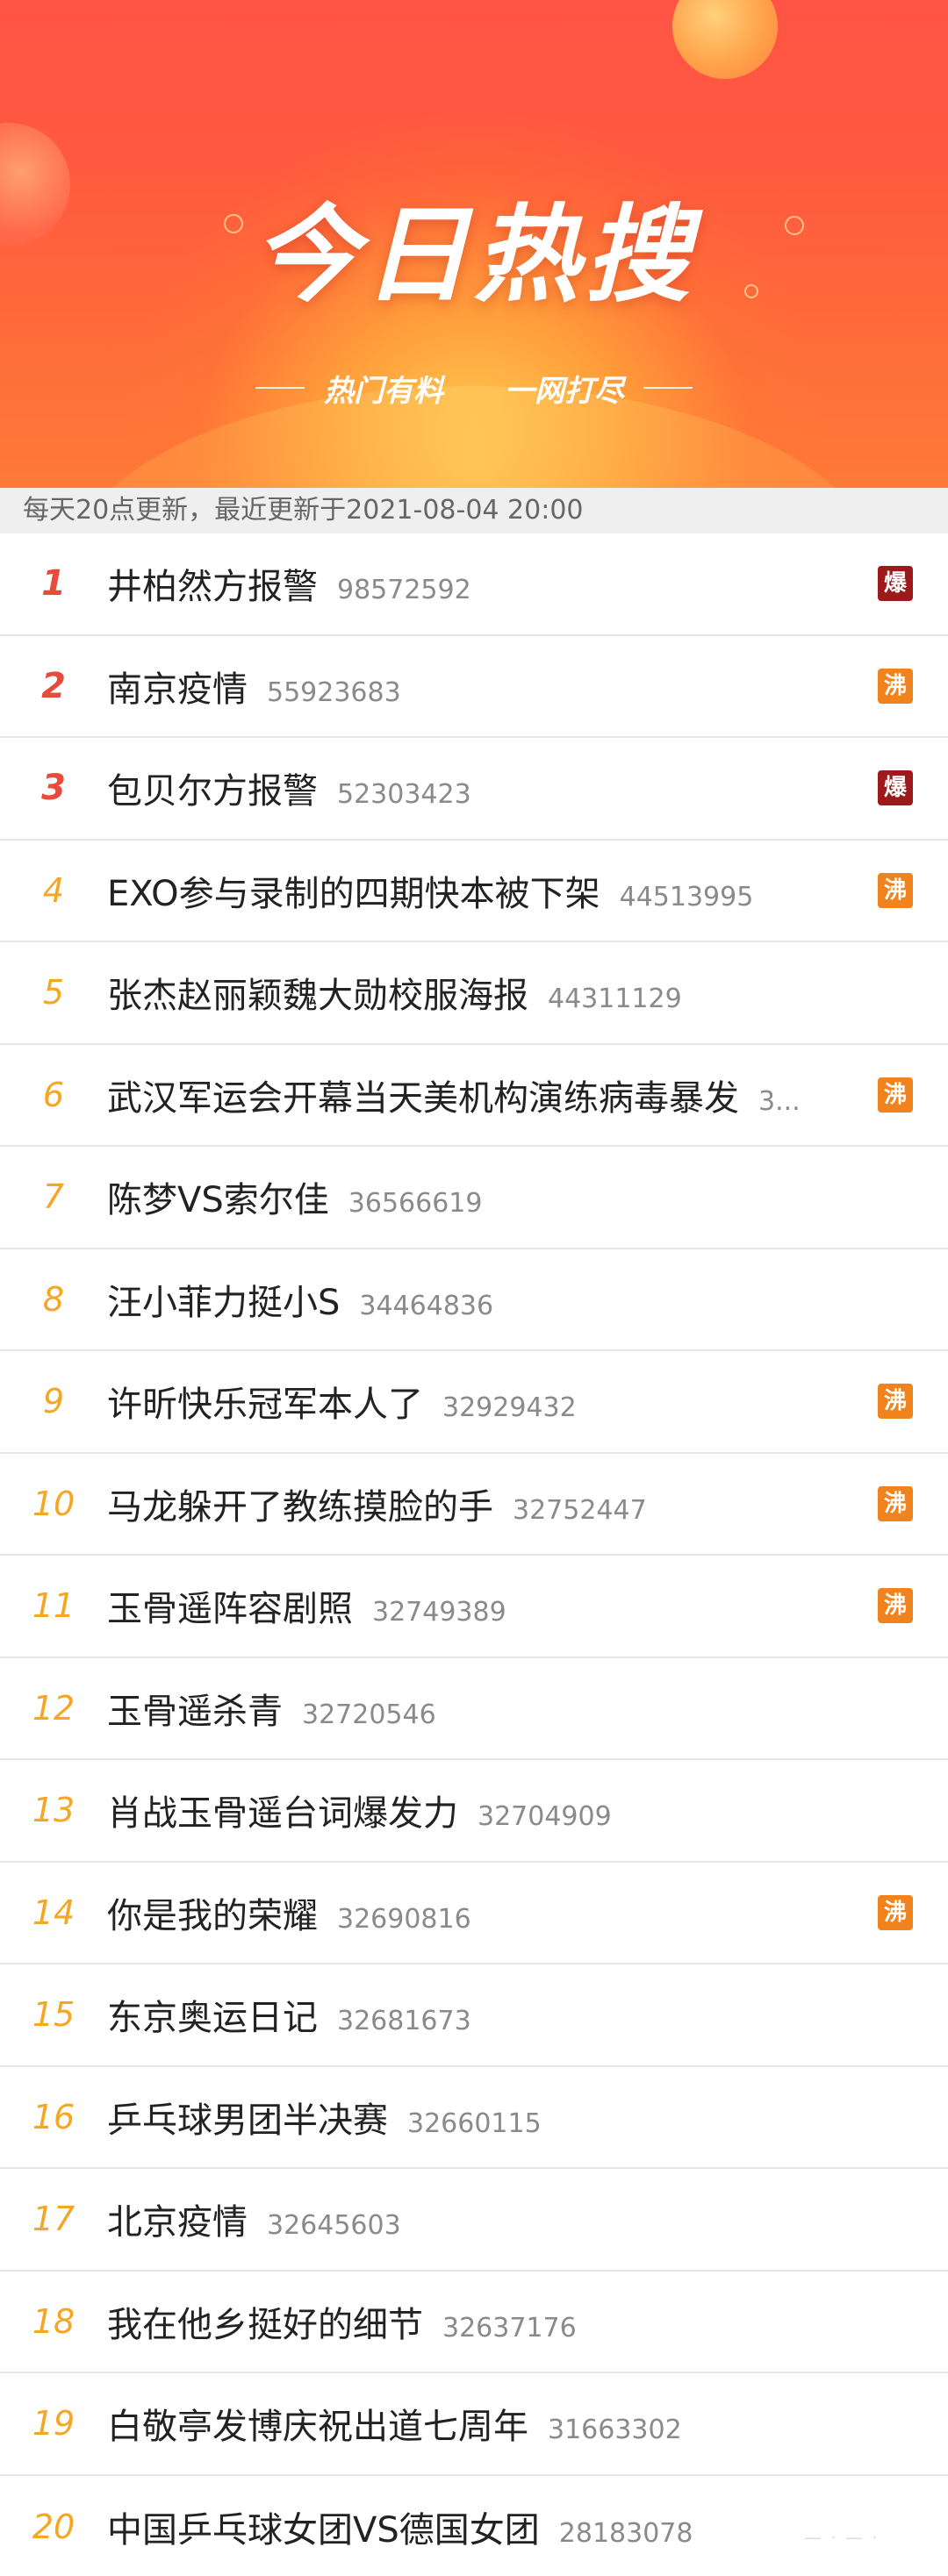 The height and width of the screenshot is (2576, 948). I want to click on item-text: 中国乒乓球女团VS德国女团 28183078, so click(479, 2526).